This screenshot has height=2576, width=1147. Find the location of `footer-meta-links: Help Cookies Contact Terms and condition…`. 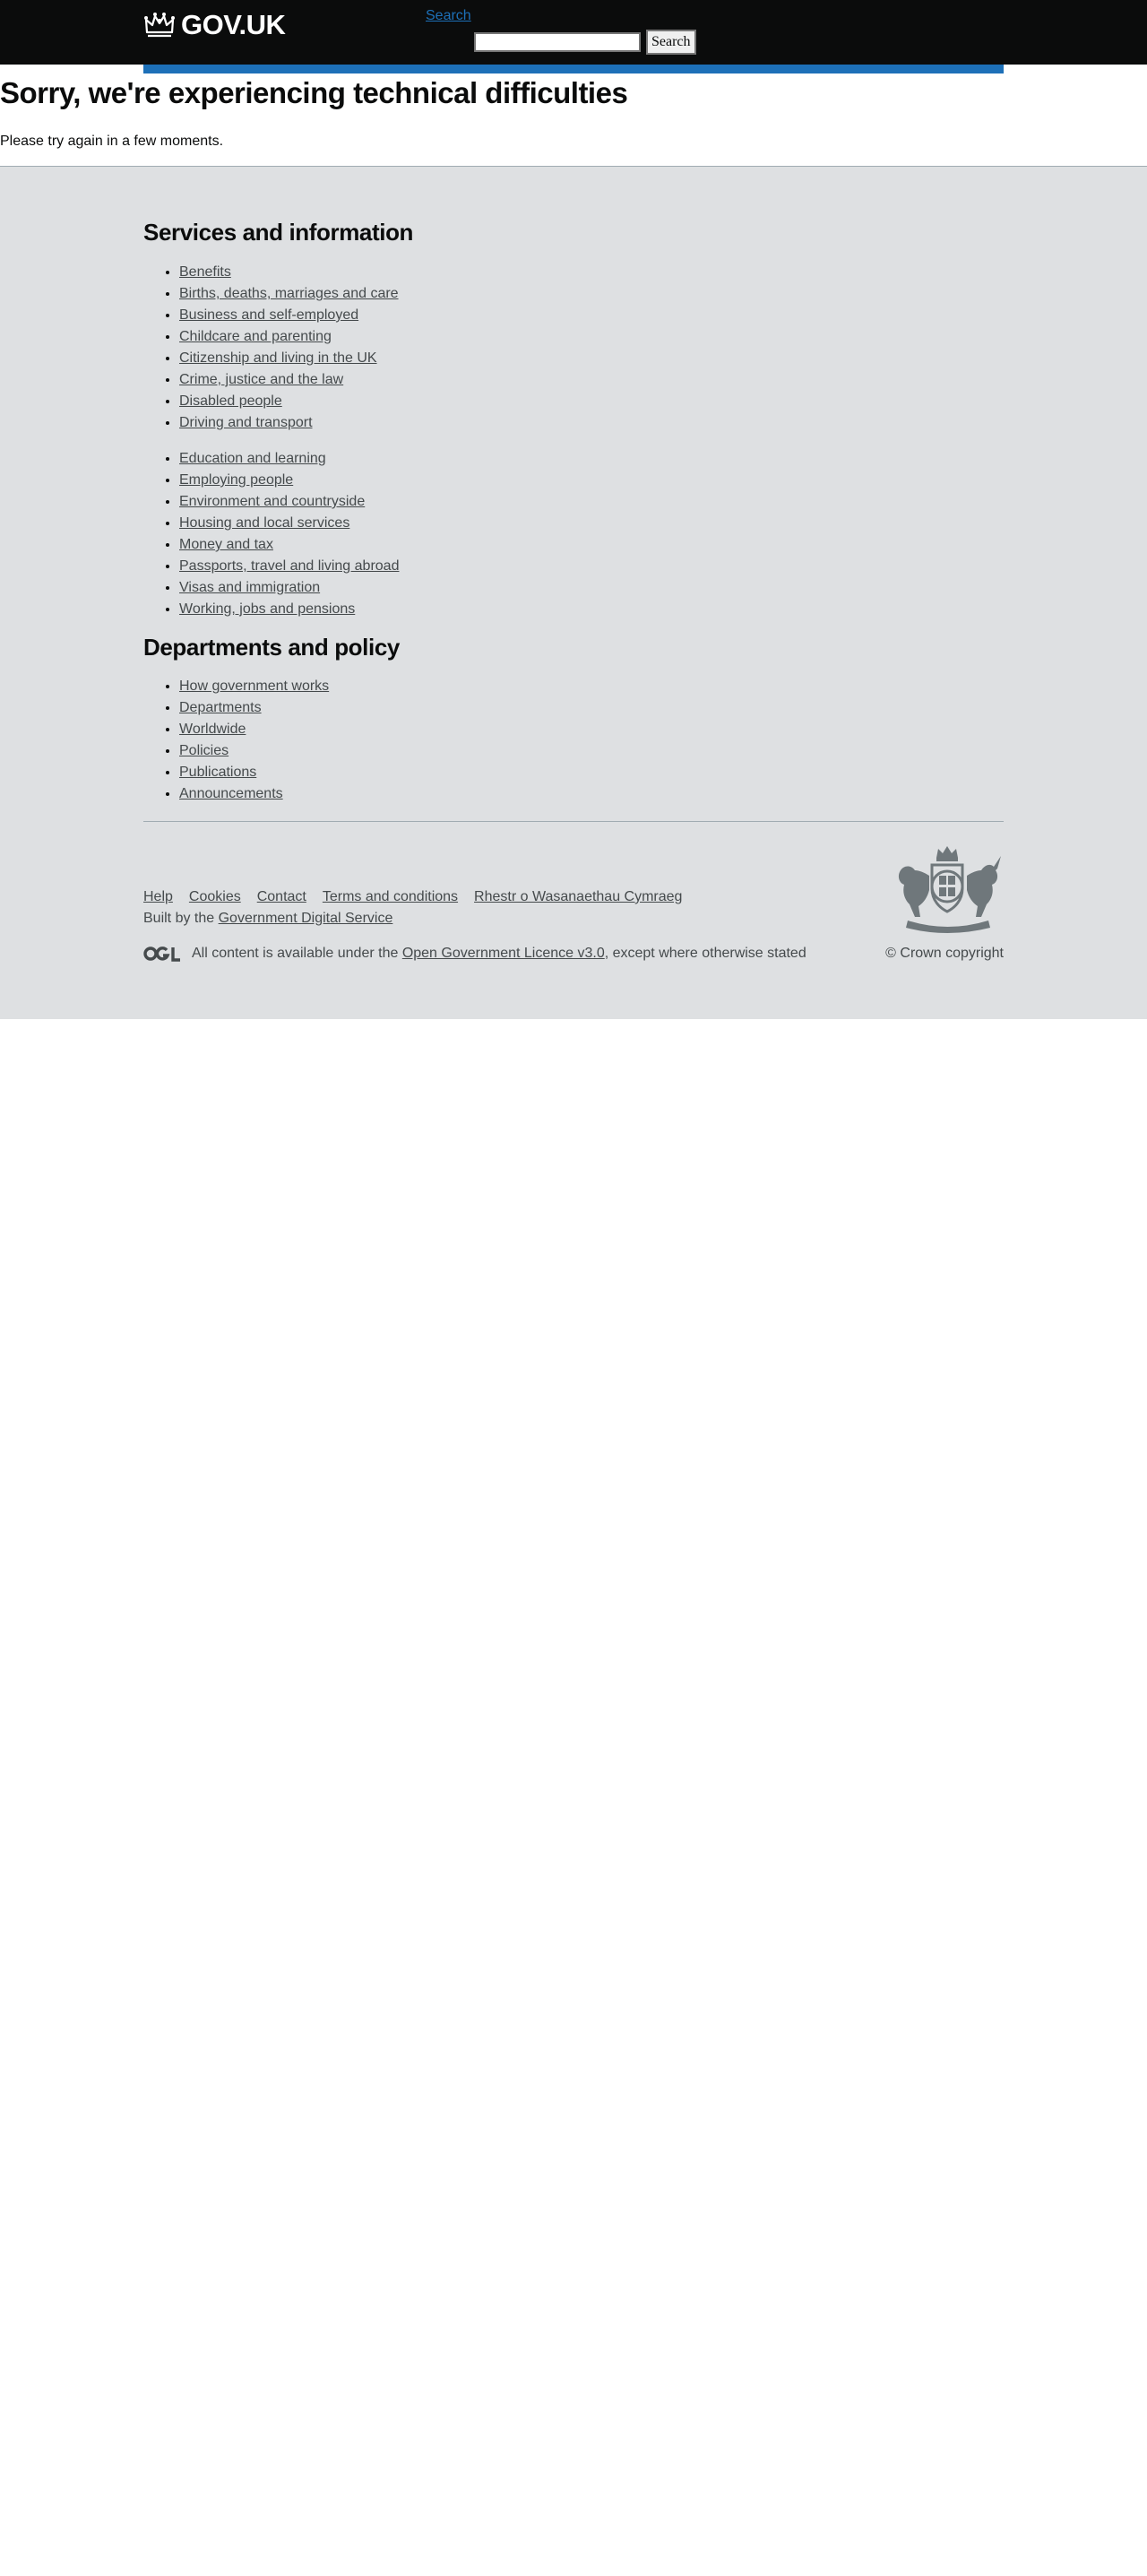

footer-meta-links: Help Cookies Contact Terms and condition… is located at coordinates (412, 897).